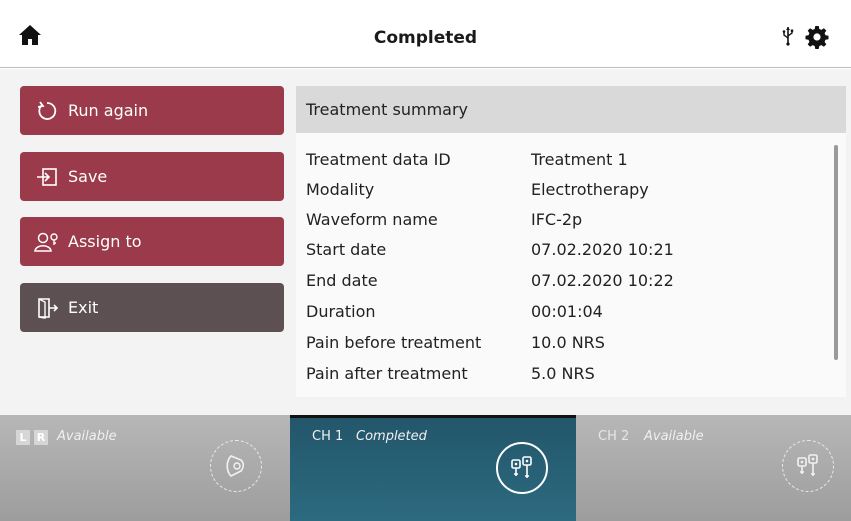 This screenshot has width=851, height=521. I want to click on channel-1-name: CH 1, so click(328, 436).